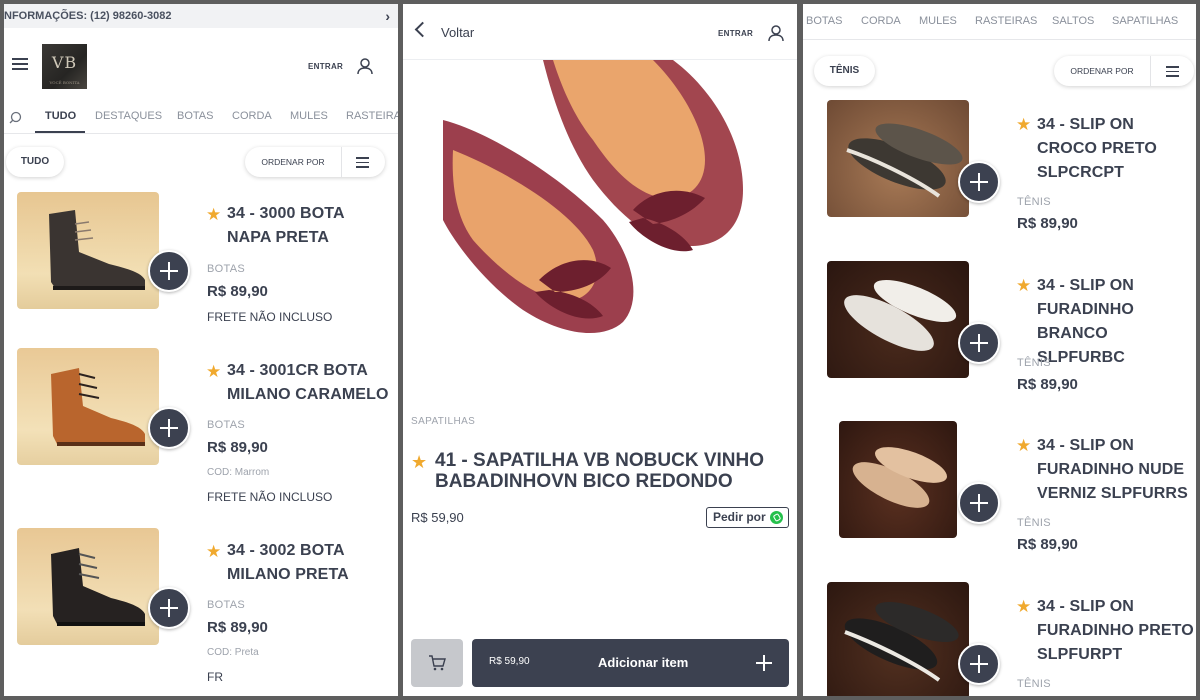 The width and height of the screenshot is (1200, 700). What do you see at coordinates (1145, 21) in the screenshot?
I see `tab-sapatilhas: SAPATILHAS` at bounding box center [1145, 21].